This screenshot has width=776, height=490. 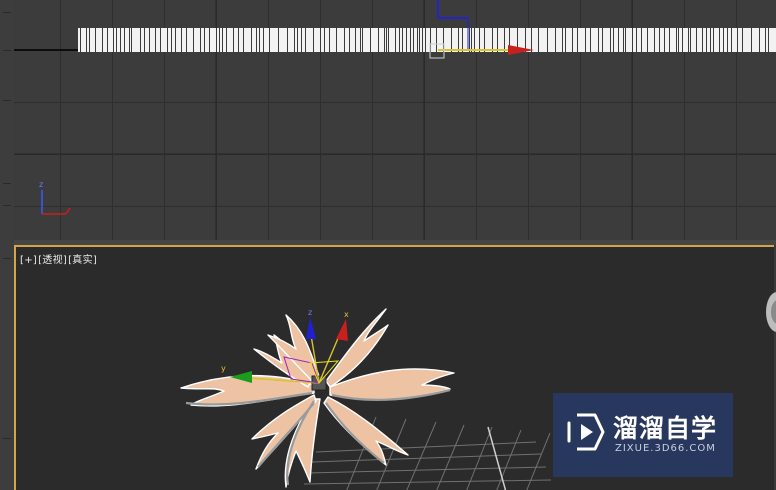 What do you see at coordinates (586, 432) in the screenshot?
I see `play-hexagon-icon` at bounding box center [586, 432].